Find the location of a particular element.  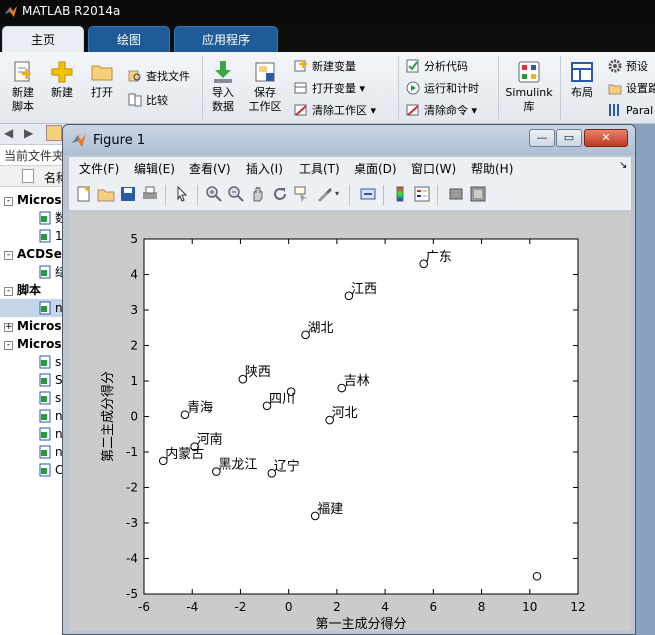

close-button: ✕ is located at coordinates (606, 138).